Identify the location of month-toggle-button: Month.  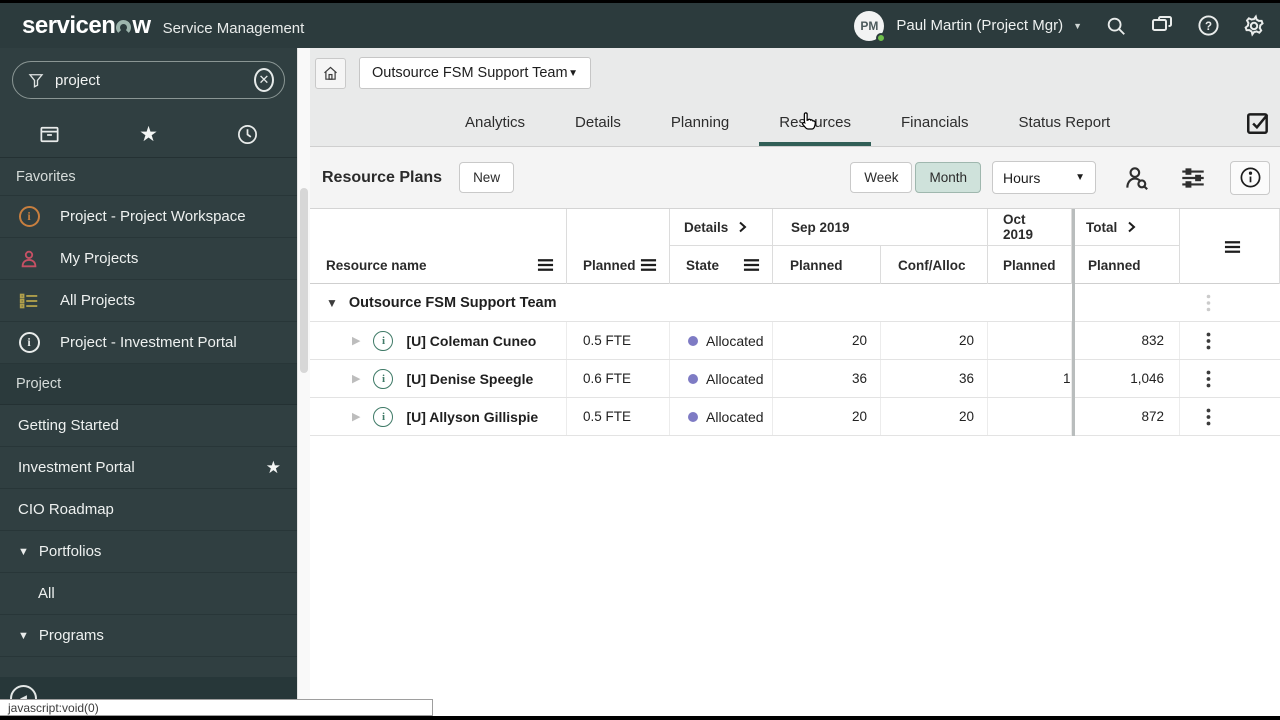
(948, 177).